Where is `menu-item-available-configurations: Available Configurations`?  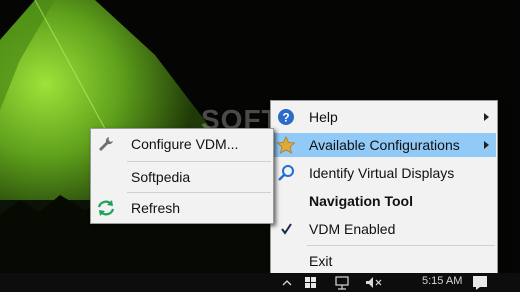
menu-item-available-configurations: Available Configurations is located at coordinates (384, 145).